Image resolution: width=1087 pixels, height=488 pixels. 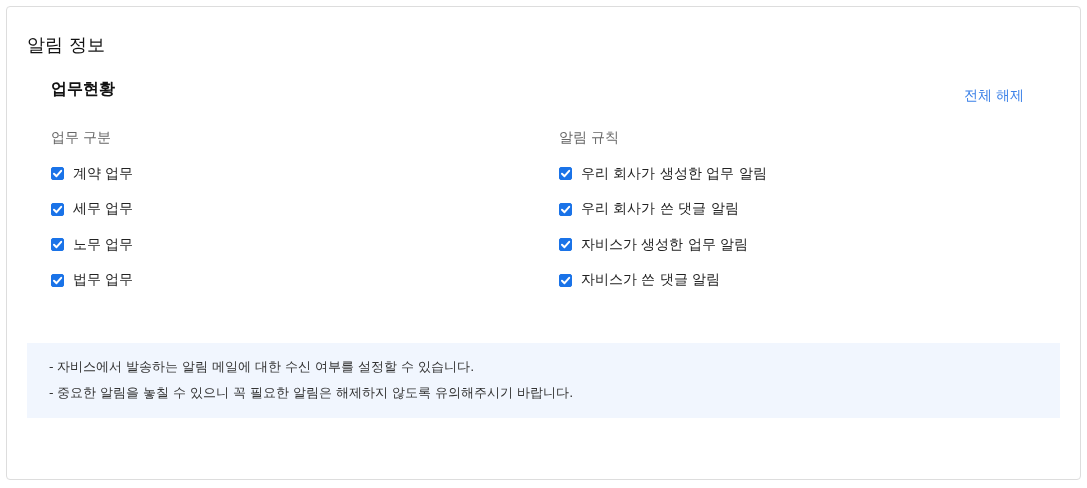 What do you see at coordinates (665, 244) in the screenshot?
I see `checkbox-label: 자비스가 생성한 업무 알림` at bounding box center [665, 244].